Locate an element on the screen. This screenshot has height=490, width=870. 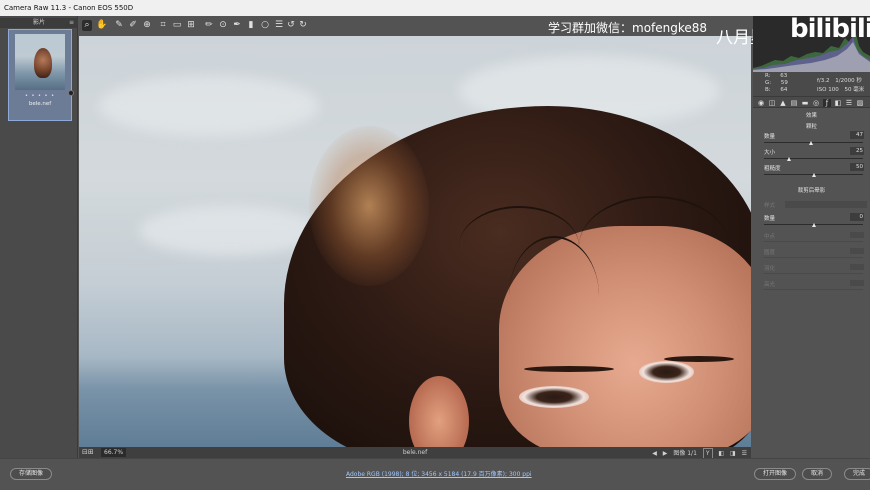
photo-hair-strand is located at coordinates (654, 246).